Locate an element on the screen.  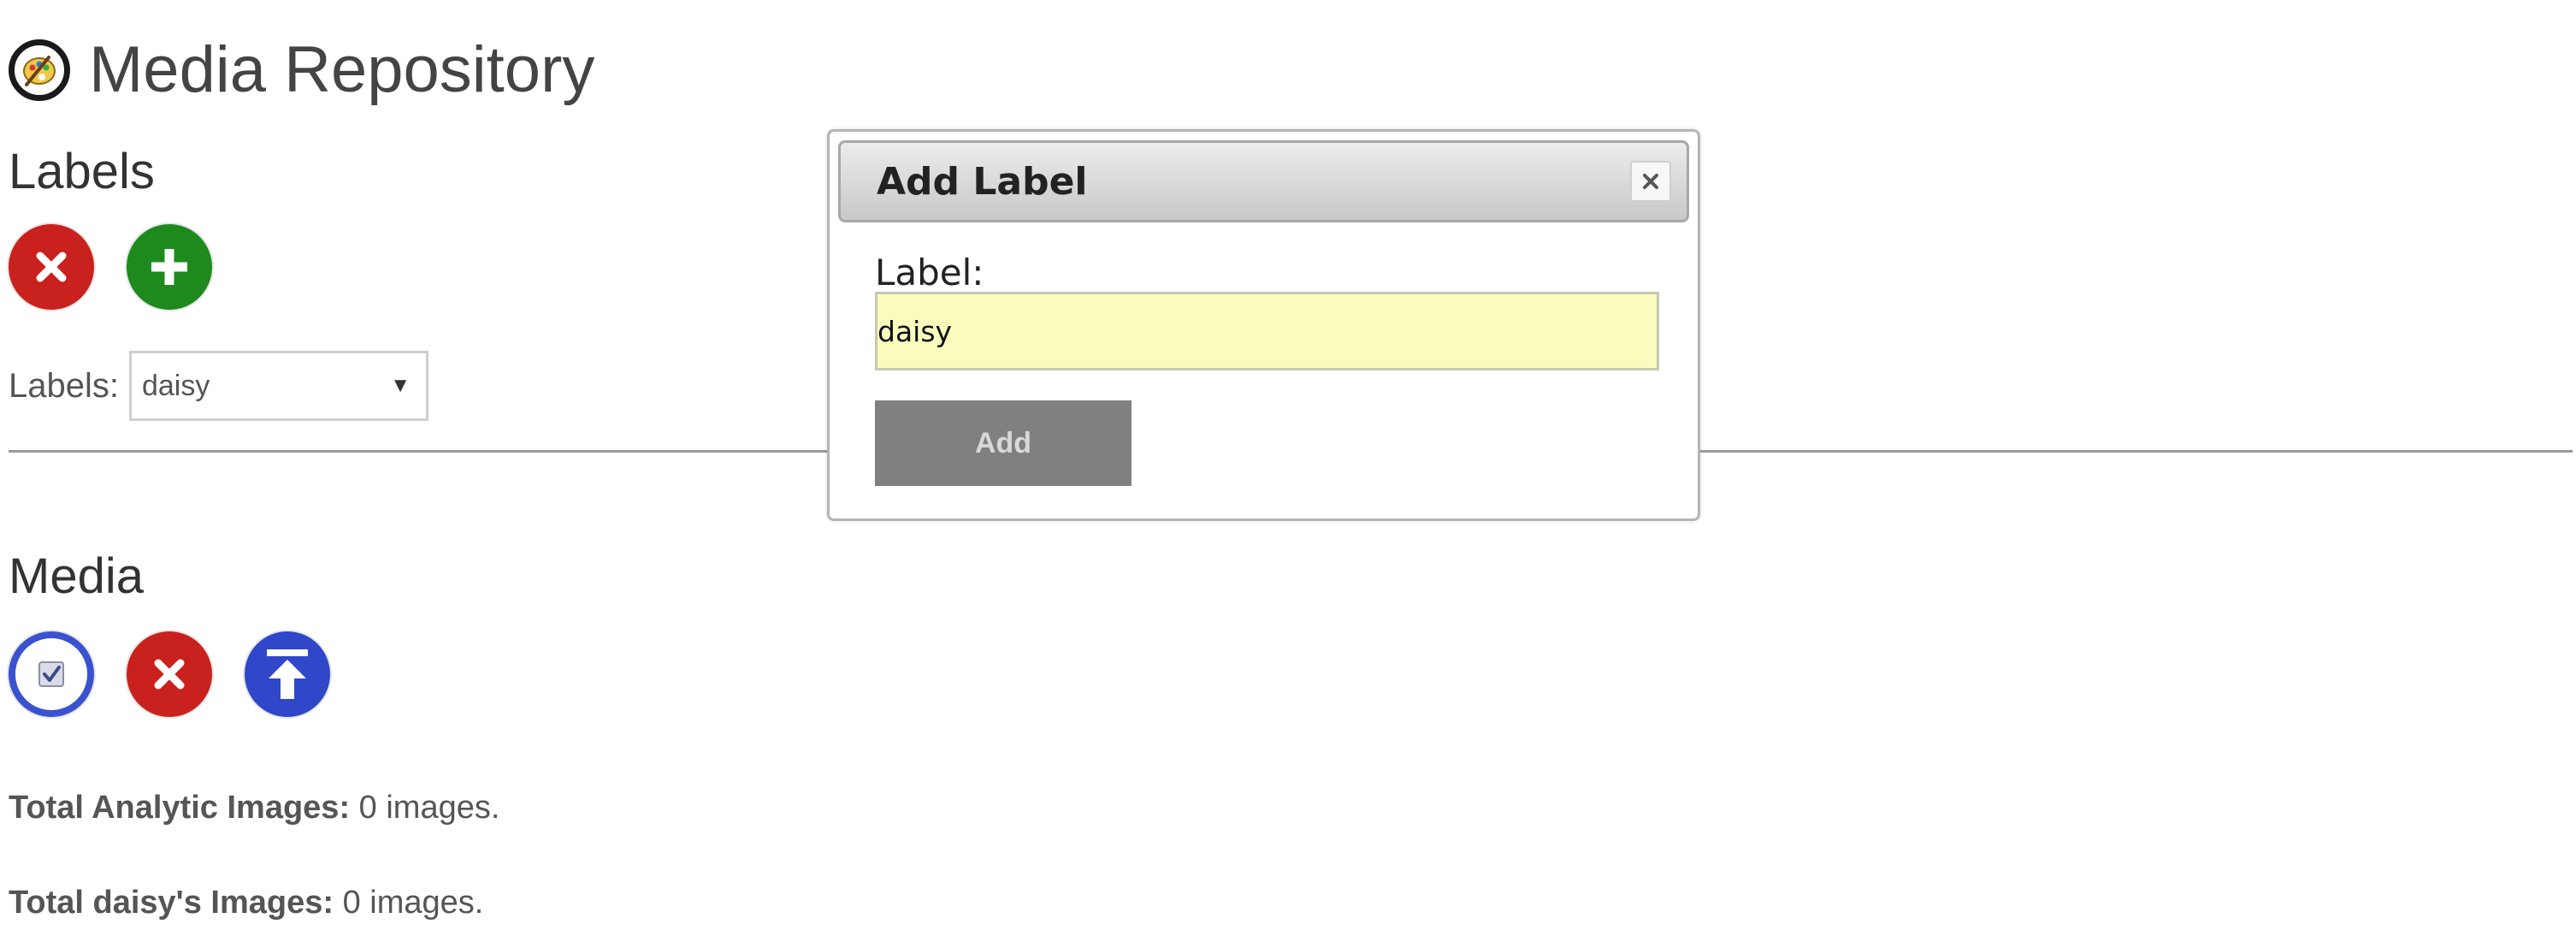
app-header: Media Repository is located at coordinates (301, 70).